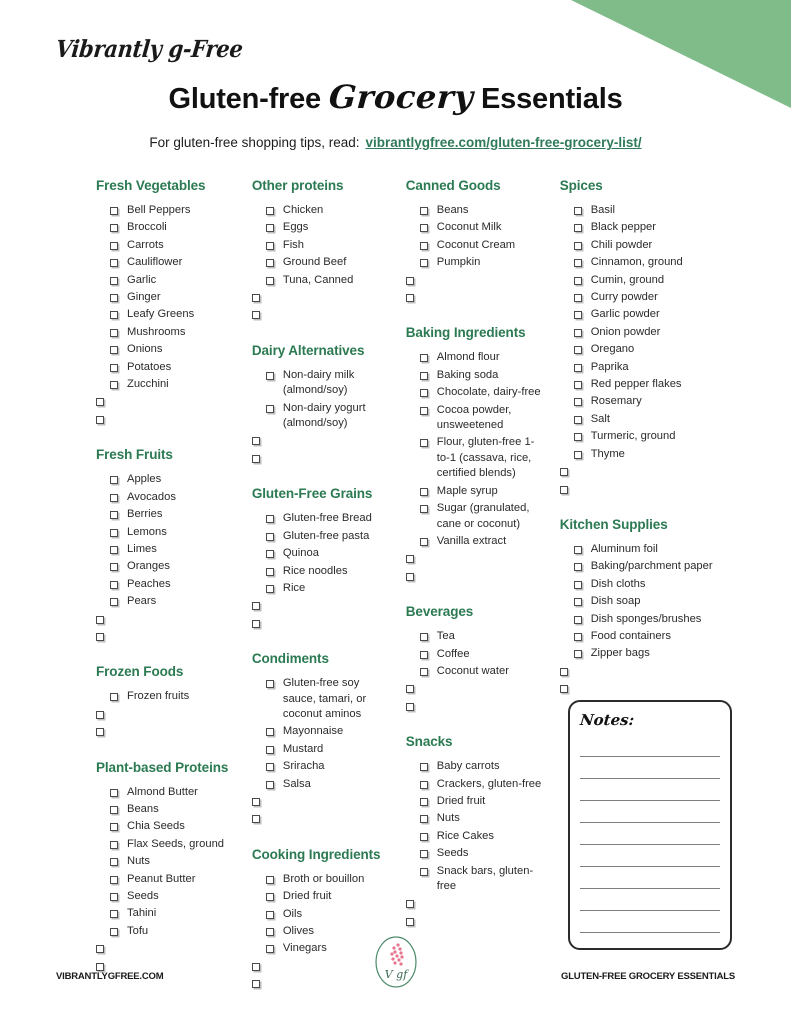  I want to click on checklist-item: Berries, so click(167, 514).